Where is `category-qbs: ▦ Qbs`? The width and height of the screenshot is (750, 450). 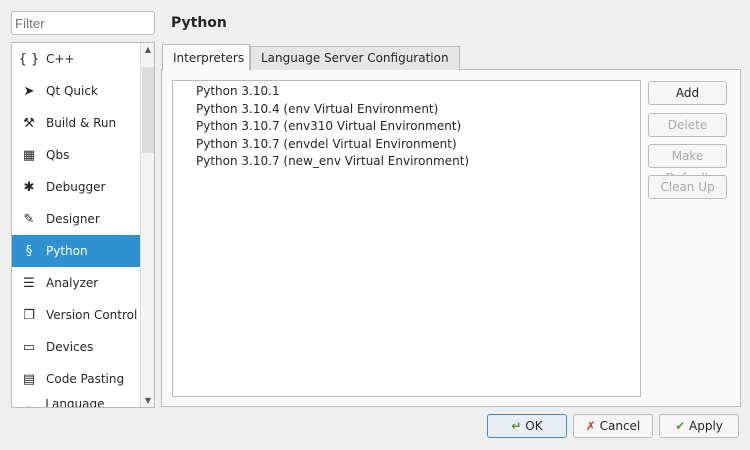
category-qbs: ▦ Qbs is located at coordinates (76, 155).